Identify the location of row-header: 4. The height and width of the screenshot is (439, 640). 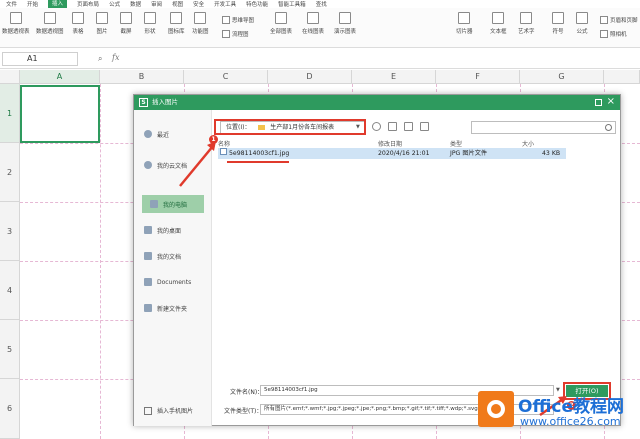
(10, 290).